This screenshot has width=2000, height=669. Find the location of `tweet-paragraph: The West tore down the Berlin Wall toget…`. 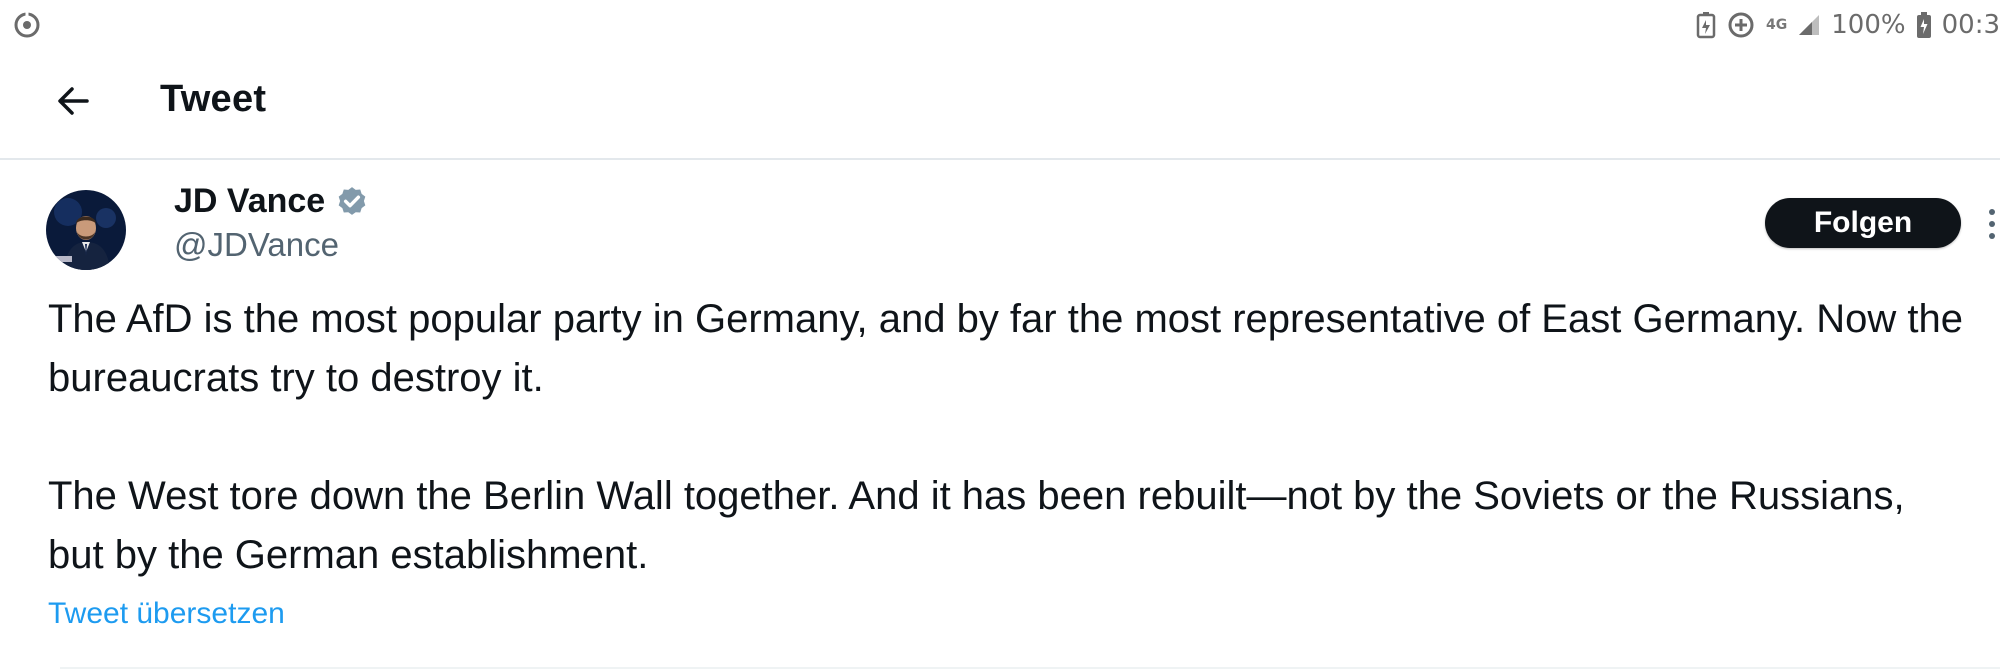

tweet-paragraph: The West tore down the Berlin Wall toget… is located at coordinates (976, 525).